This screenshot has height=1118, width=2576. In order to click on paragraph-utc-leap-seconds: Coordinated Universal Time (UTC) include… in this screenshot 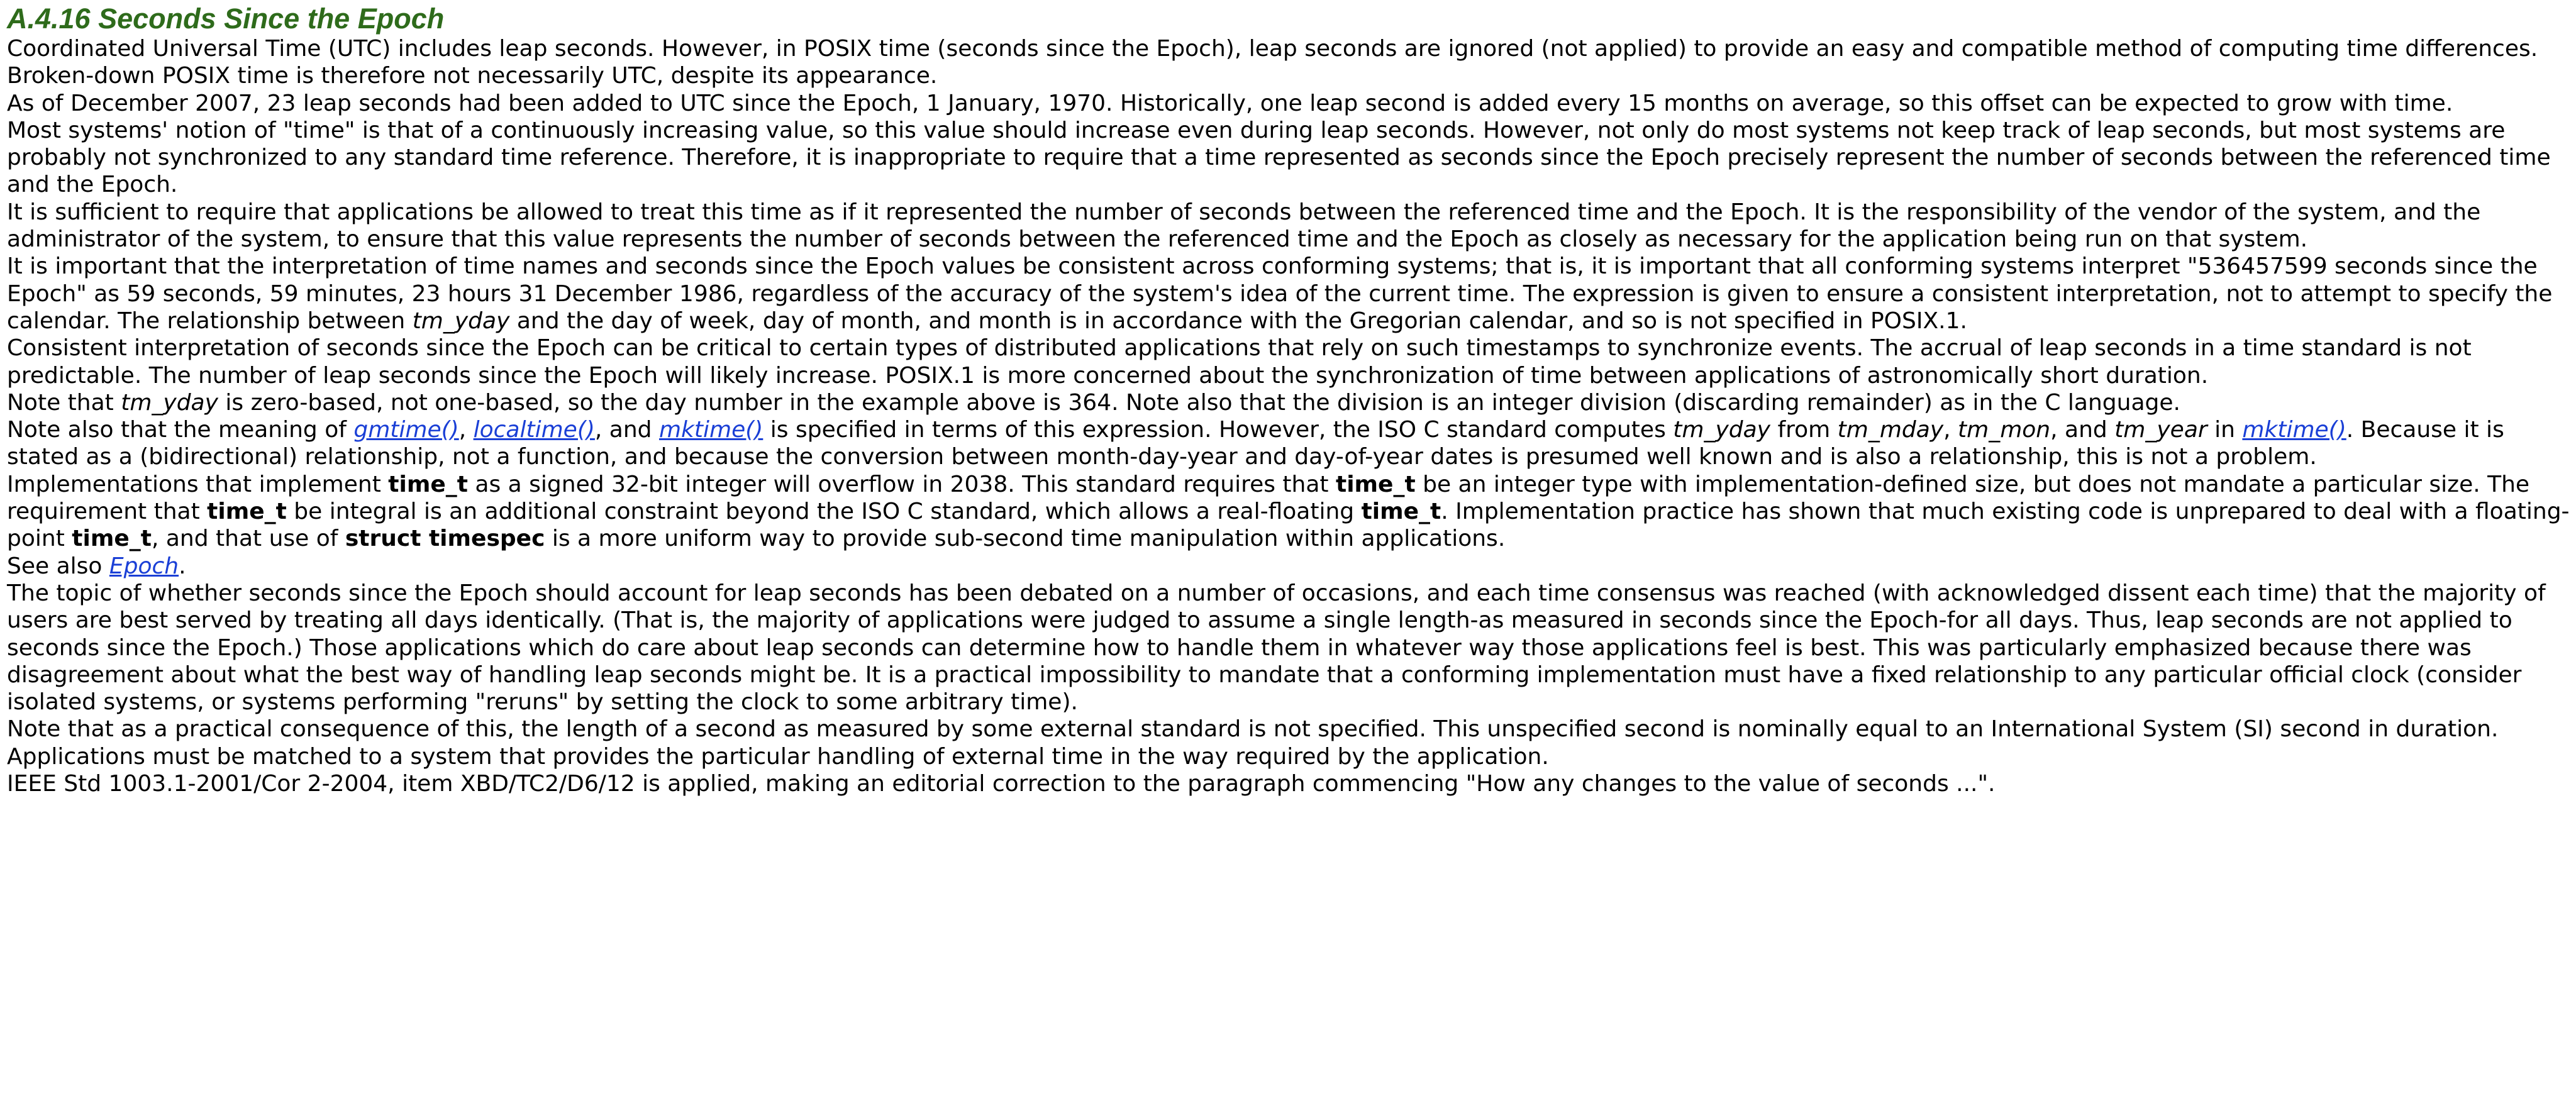, I will do `click(1272, 62)`.